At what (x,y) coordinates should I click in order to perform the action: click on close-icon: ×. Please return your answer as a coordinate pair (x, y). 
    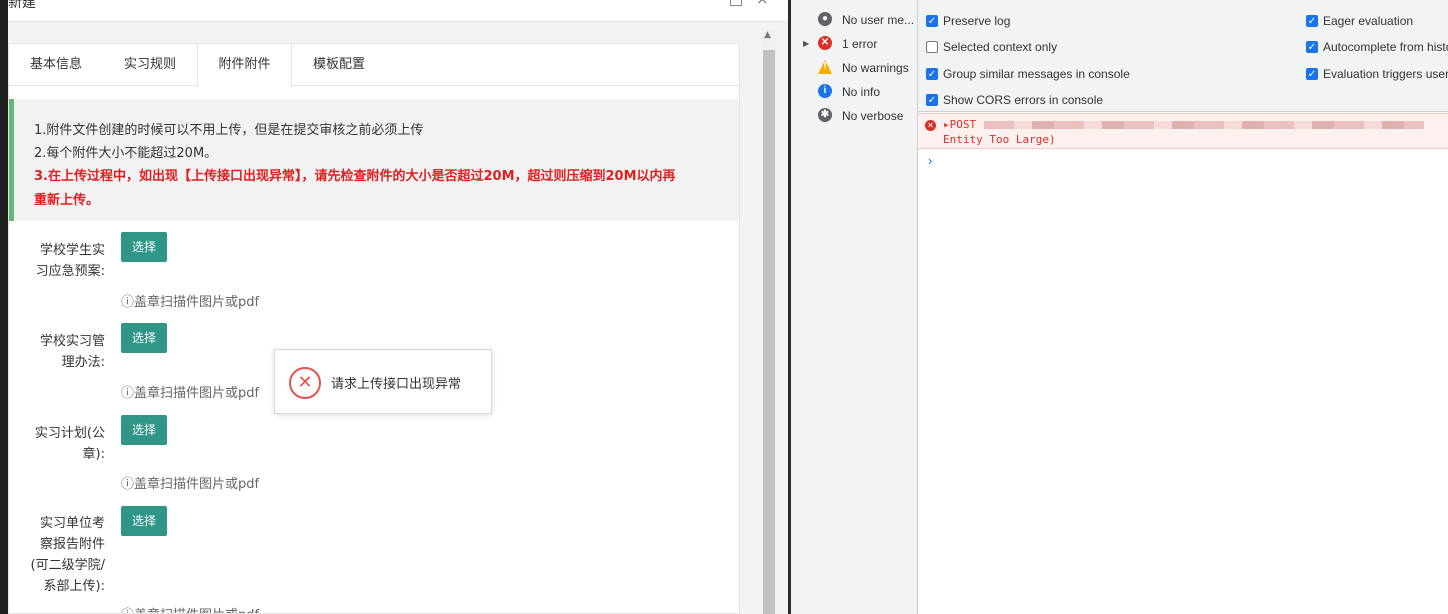
    Looking at the image, I should click on (762, 4).